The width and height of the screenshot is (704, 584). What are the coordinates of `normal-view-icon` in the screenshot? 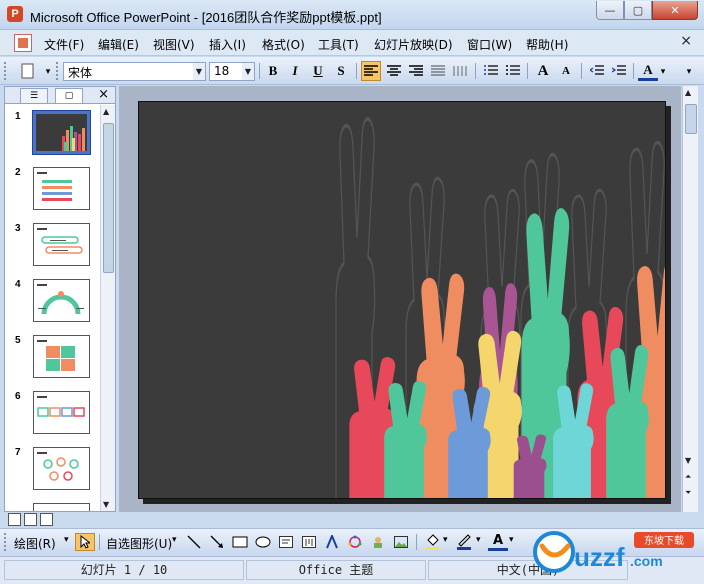 It's located at (14, 519).